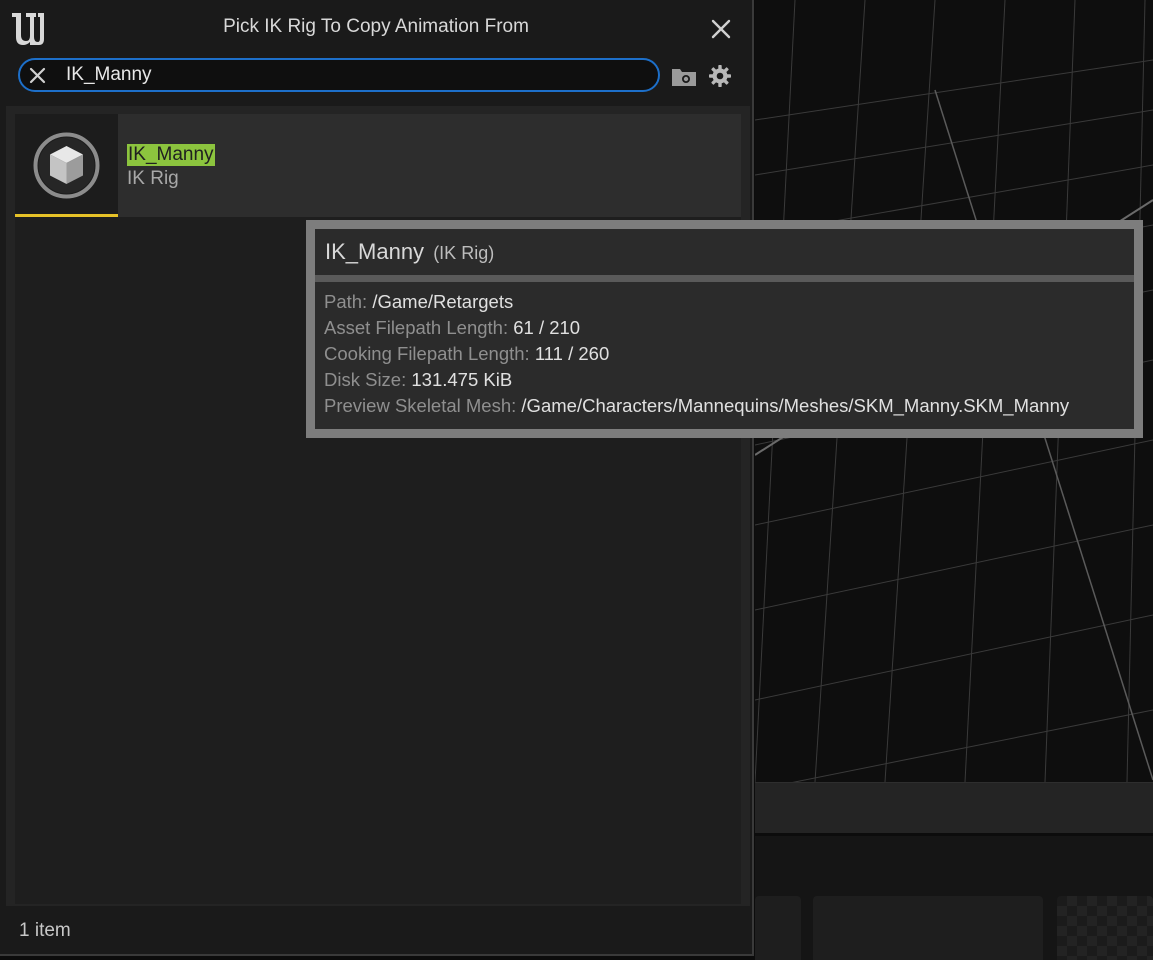  What do you see at coordinates (153, 178) in the screenshot?
I see `asset-type: IK Rig` at bounding box center [153, 178].